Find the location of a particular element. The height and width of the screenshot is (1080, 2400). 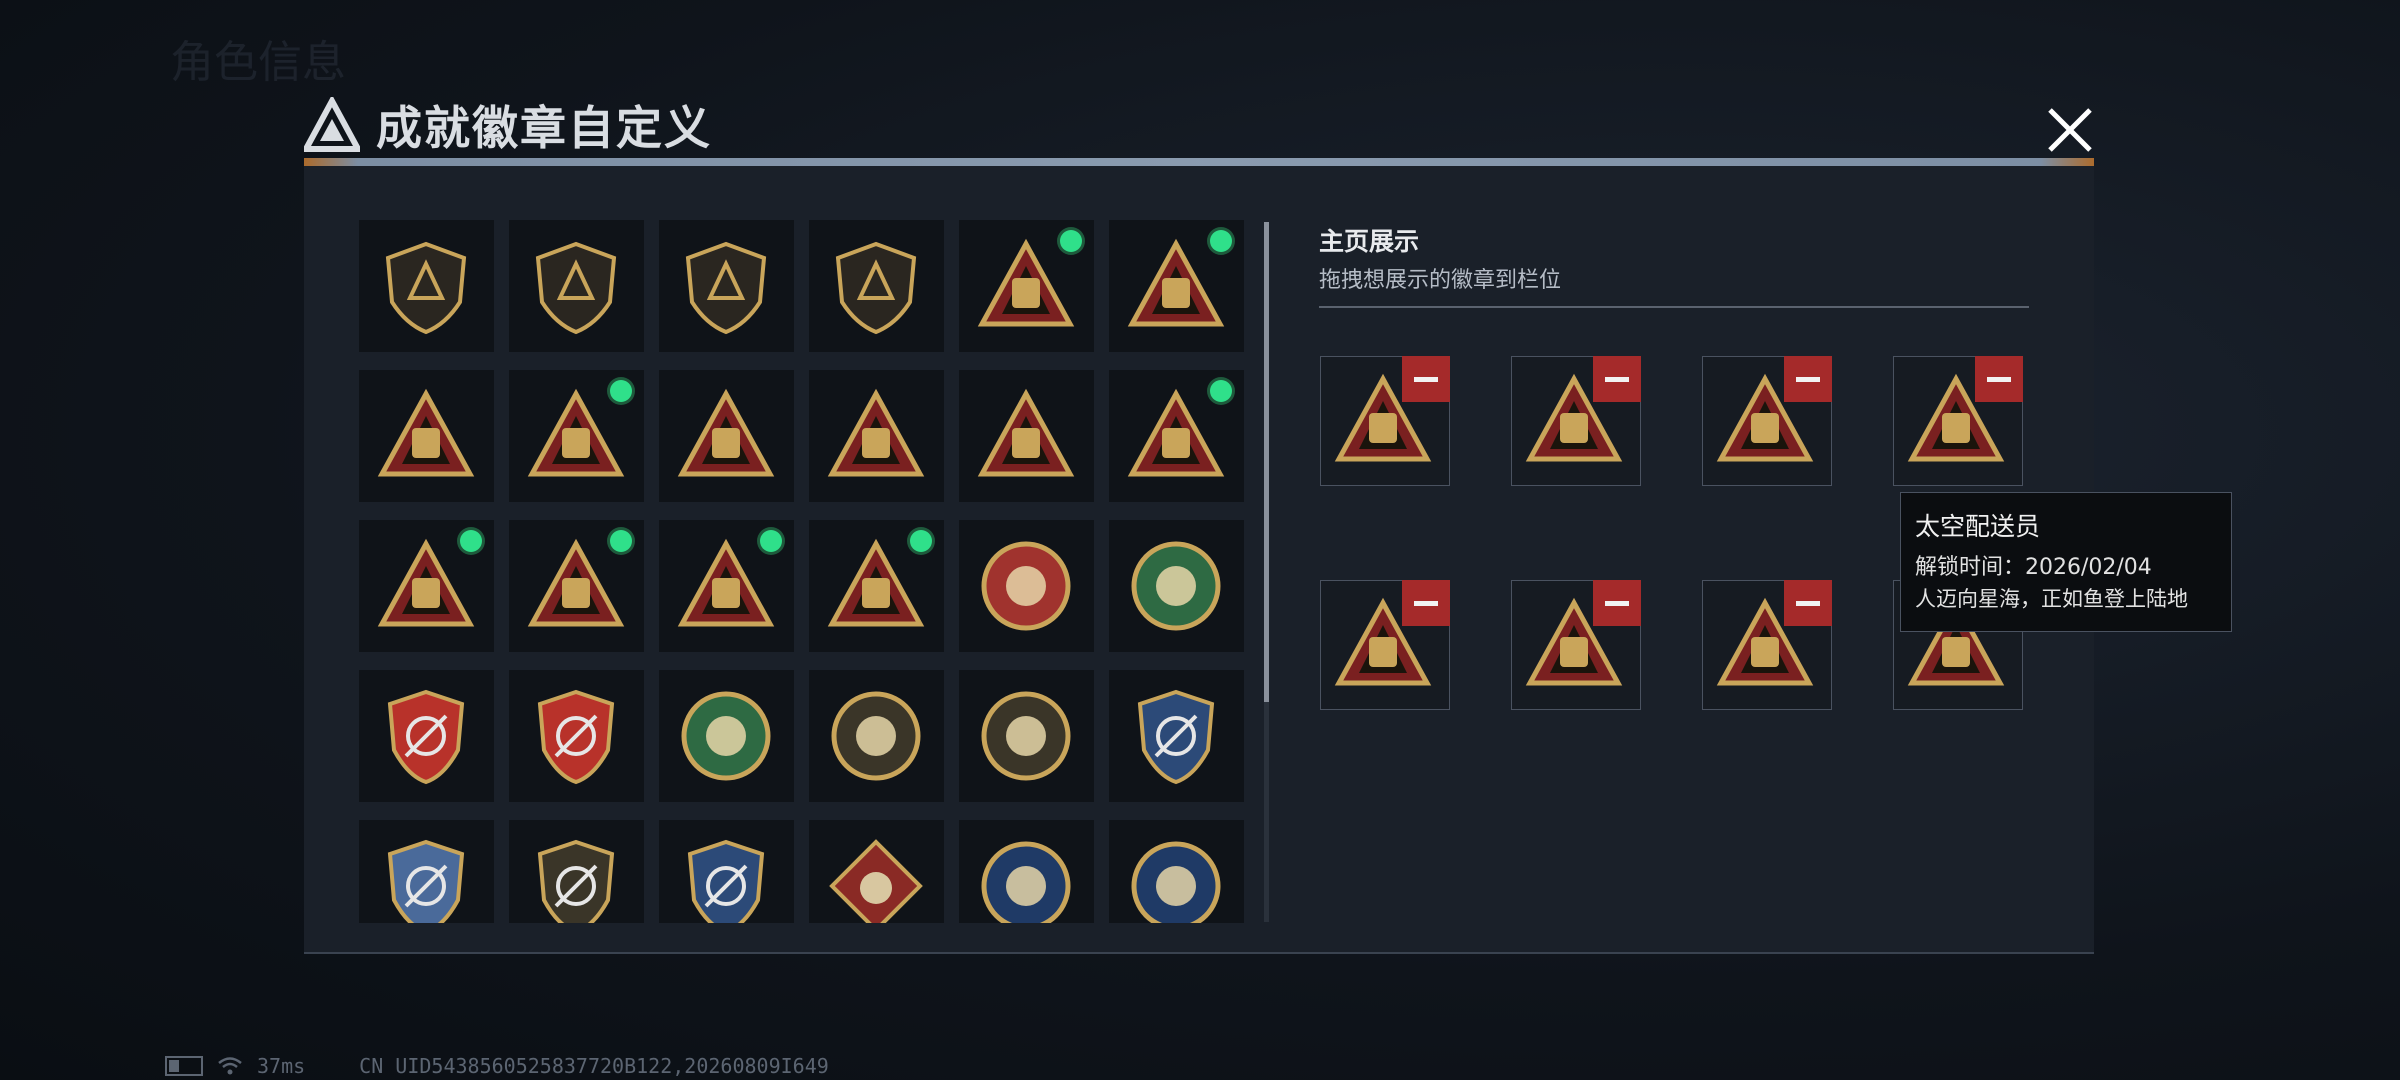

badge-dagger-icon is located at coordinates (876, 288).